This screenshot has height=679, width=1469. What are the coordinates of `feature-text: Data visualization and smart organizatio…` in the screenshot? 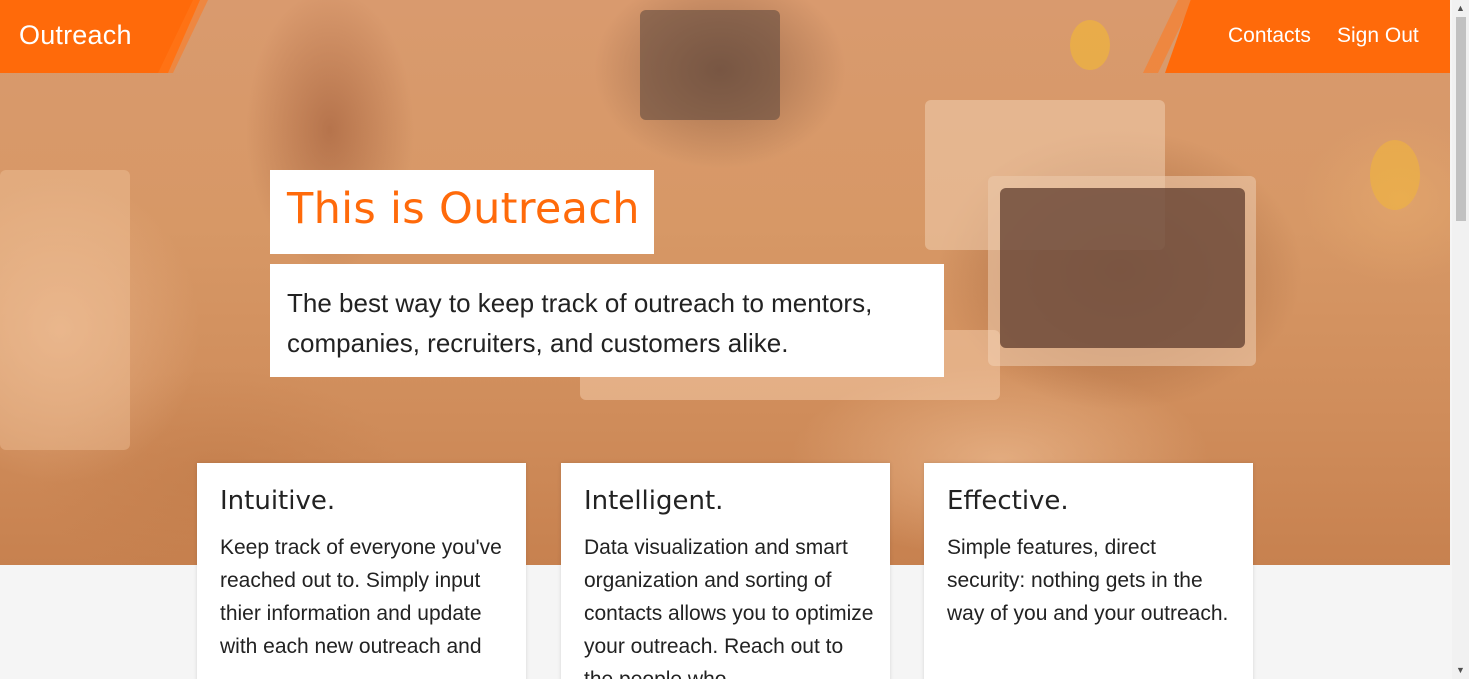 It's located at (729, 607).